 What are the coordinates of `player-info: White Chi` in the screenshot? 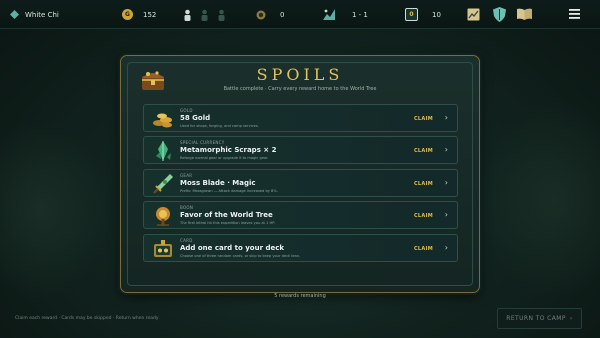 It's located at (34, 14).